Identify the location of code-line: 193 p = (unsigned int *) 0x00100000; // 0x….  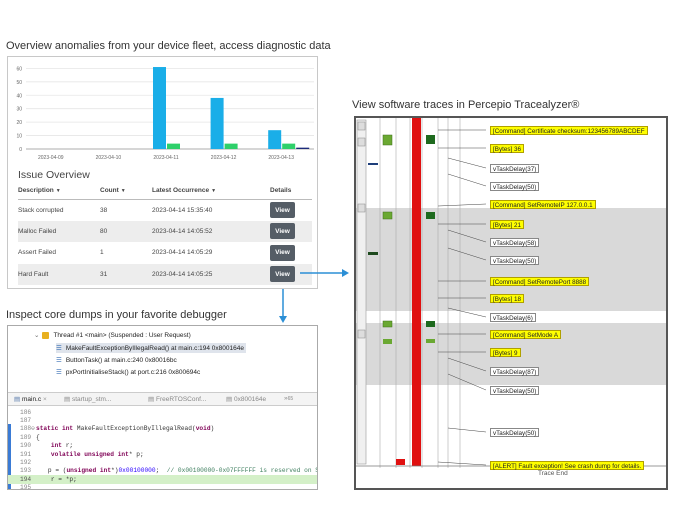
(169, 471).